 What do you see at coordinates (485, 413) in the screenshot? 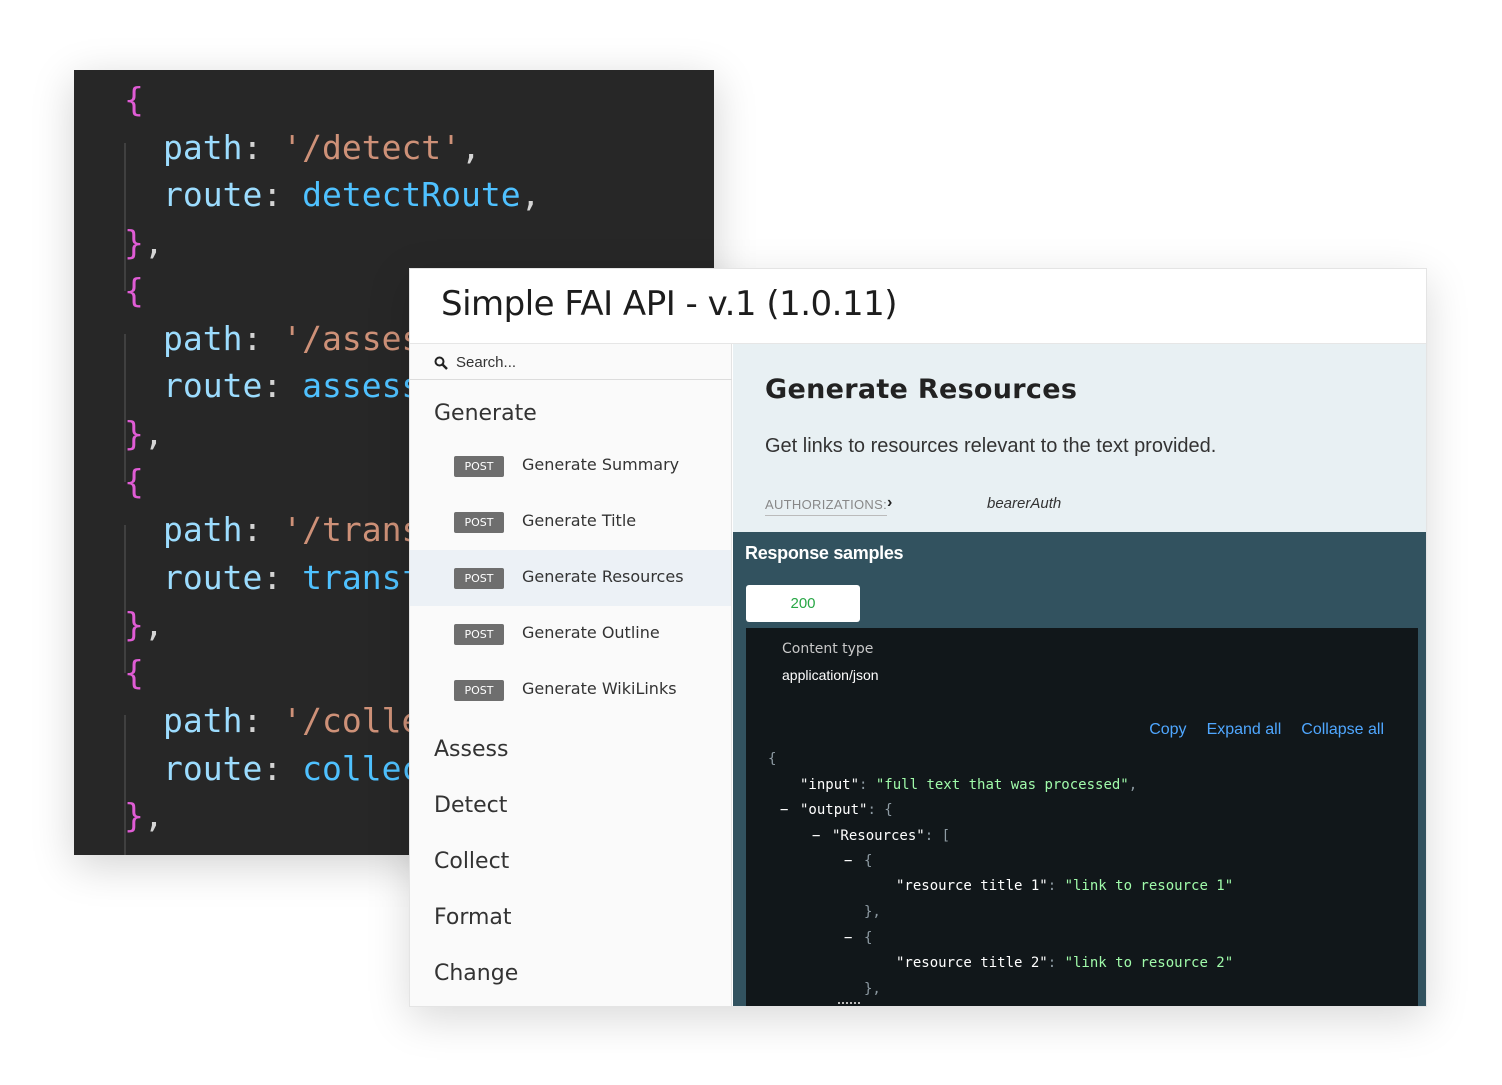
I see `sidebar-group-generate: Generate` at bounding box center [485, 413].